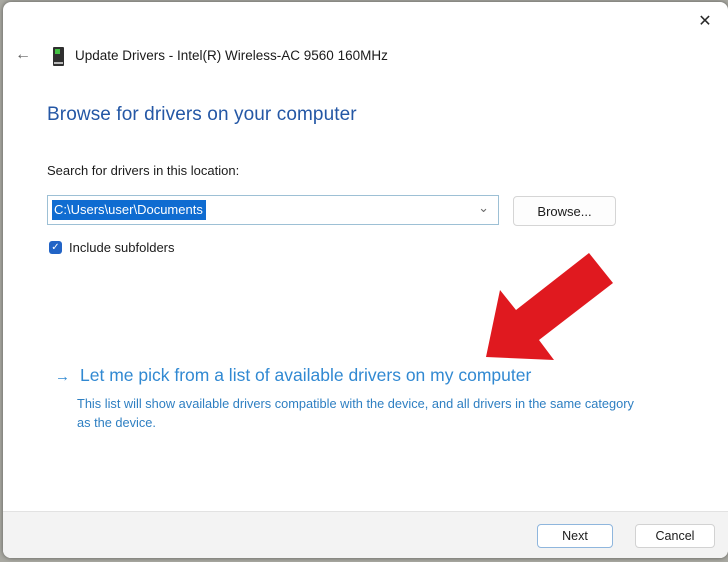  What do you see at coordinates (23, 55) in the screenshot?
I see `back-icon: ←` at bounding box center [23, 55].